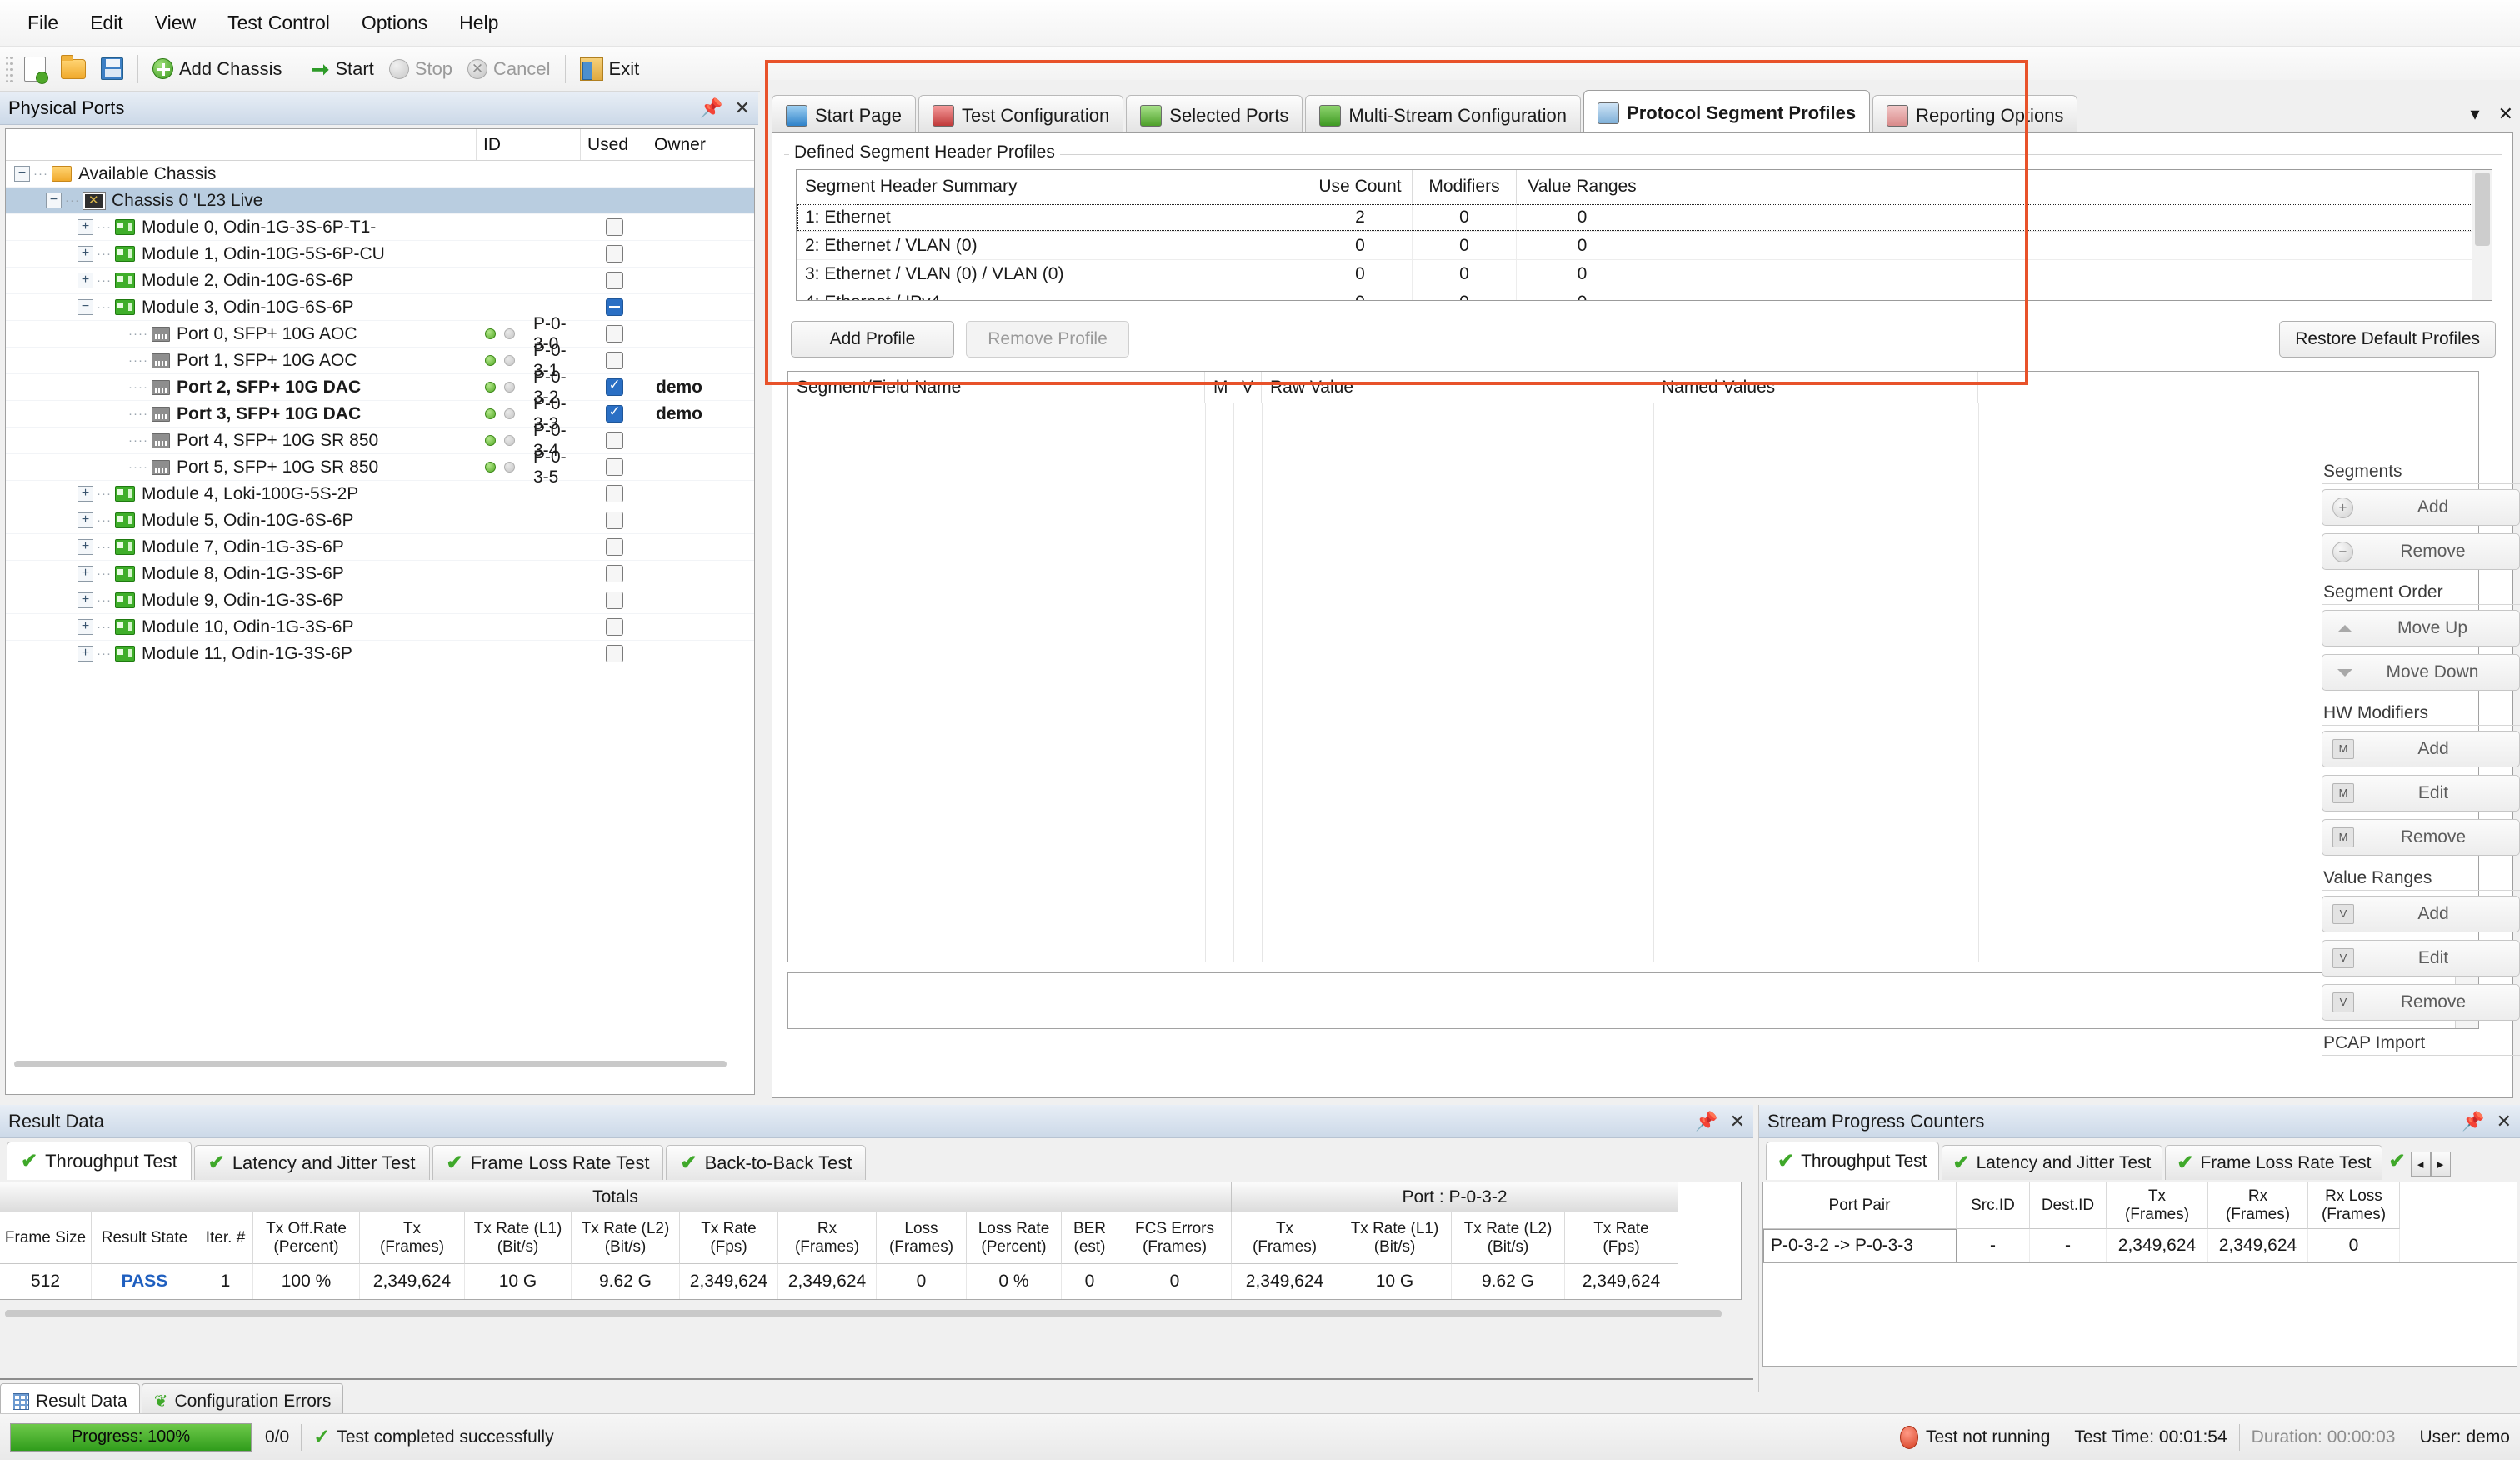 This screenshot has width=2520, height=1460. What do you see at coordinates (380, 307) in the screenshot?
I see `tree-row: − ··· Module 3, Odin-10G-6S-6P` at bounding box center [380, 307].